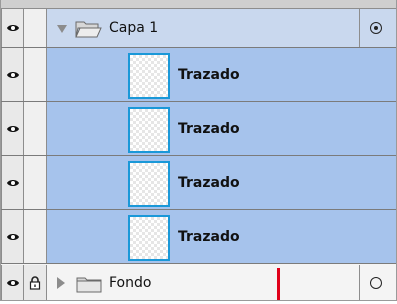  I want to click on layer-rows-divider, so click(359, 156).